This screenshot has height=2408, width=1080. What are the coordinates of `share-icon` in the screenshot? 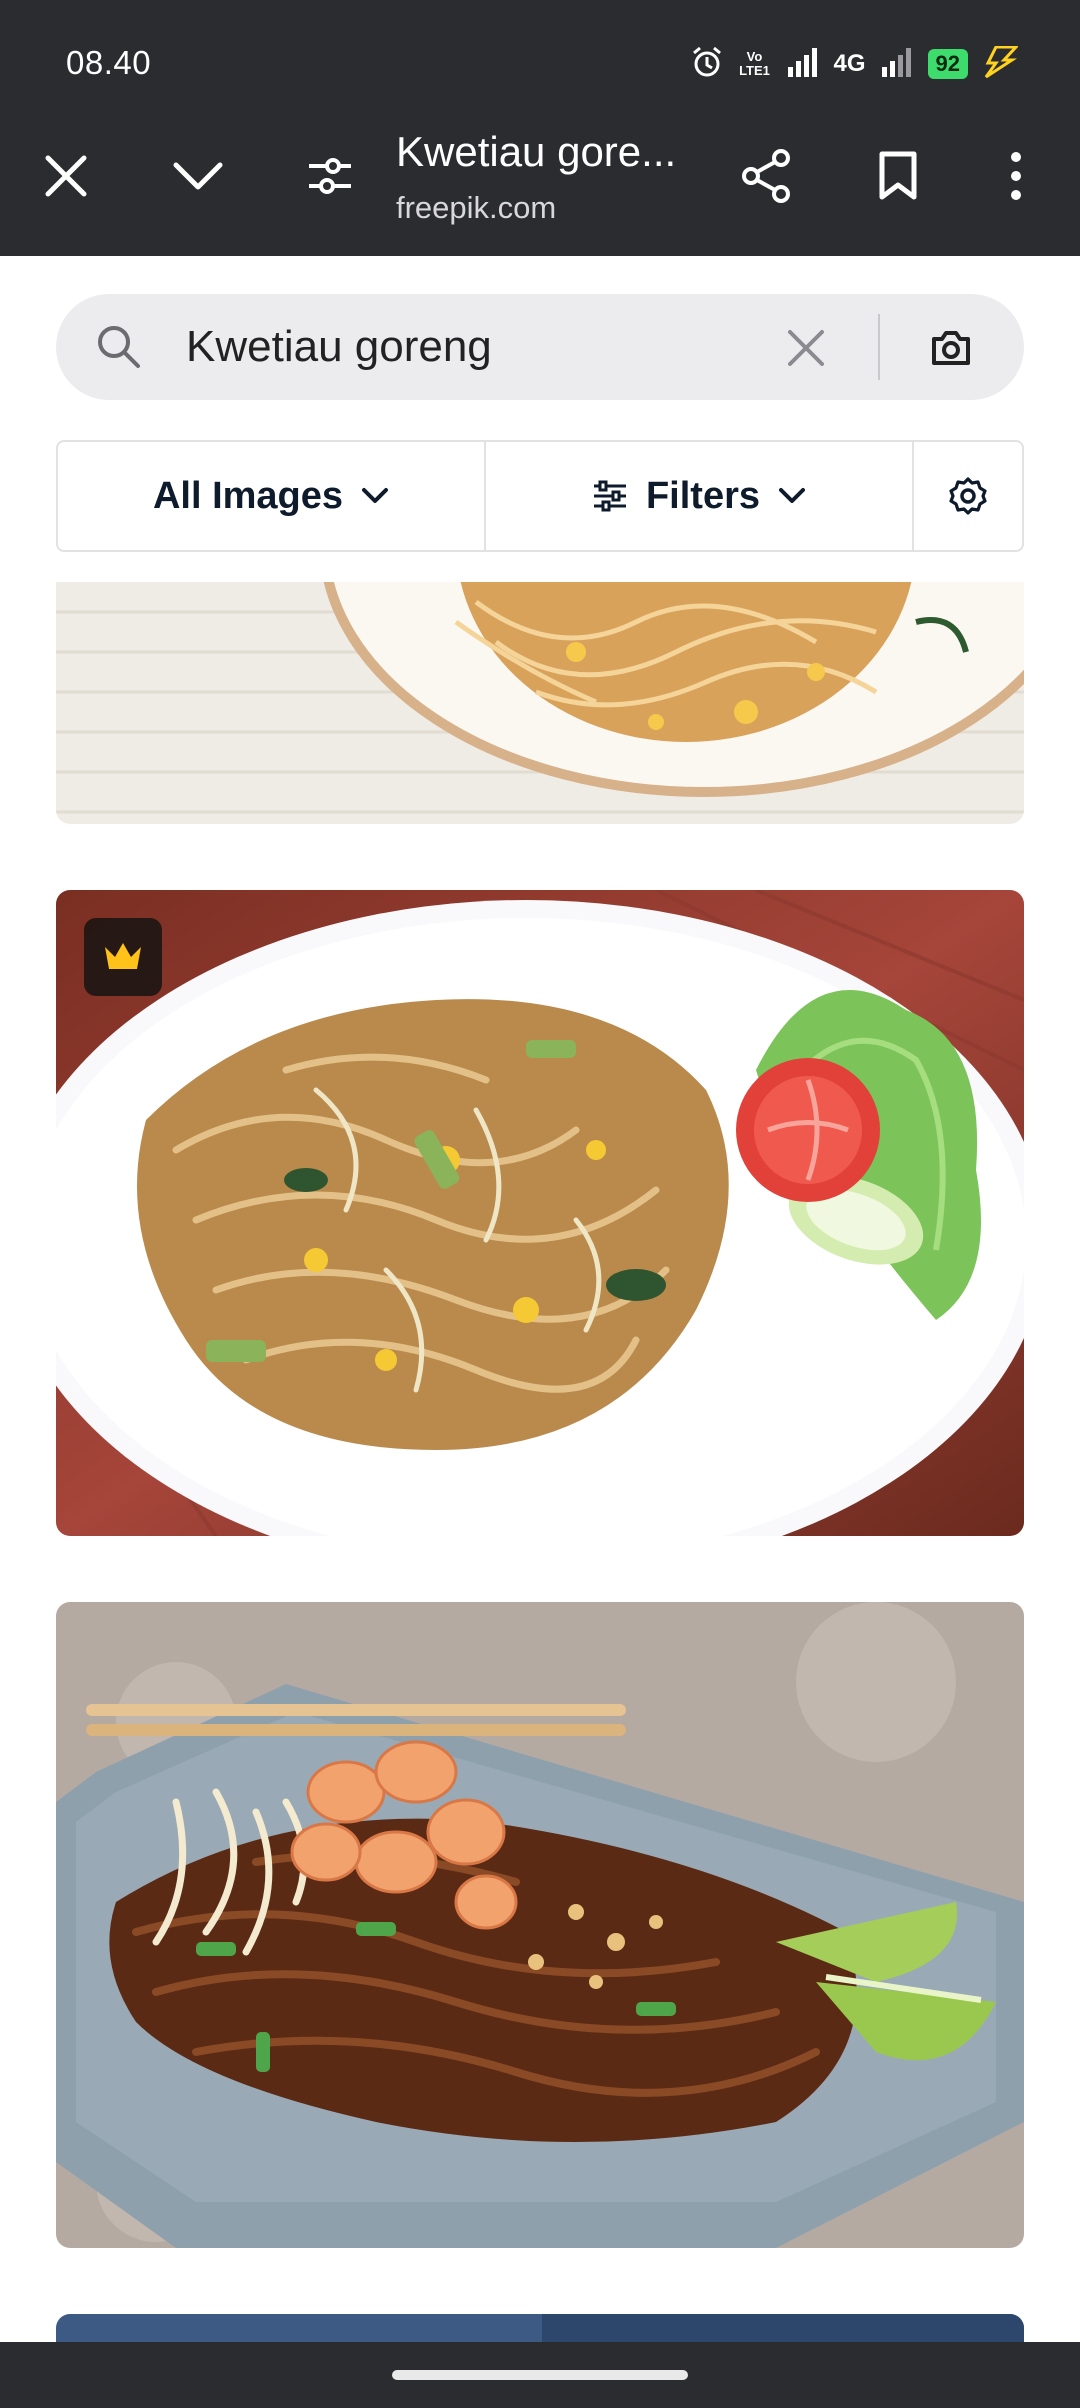 It's located at (766, 176).